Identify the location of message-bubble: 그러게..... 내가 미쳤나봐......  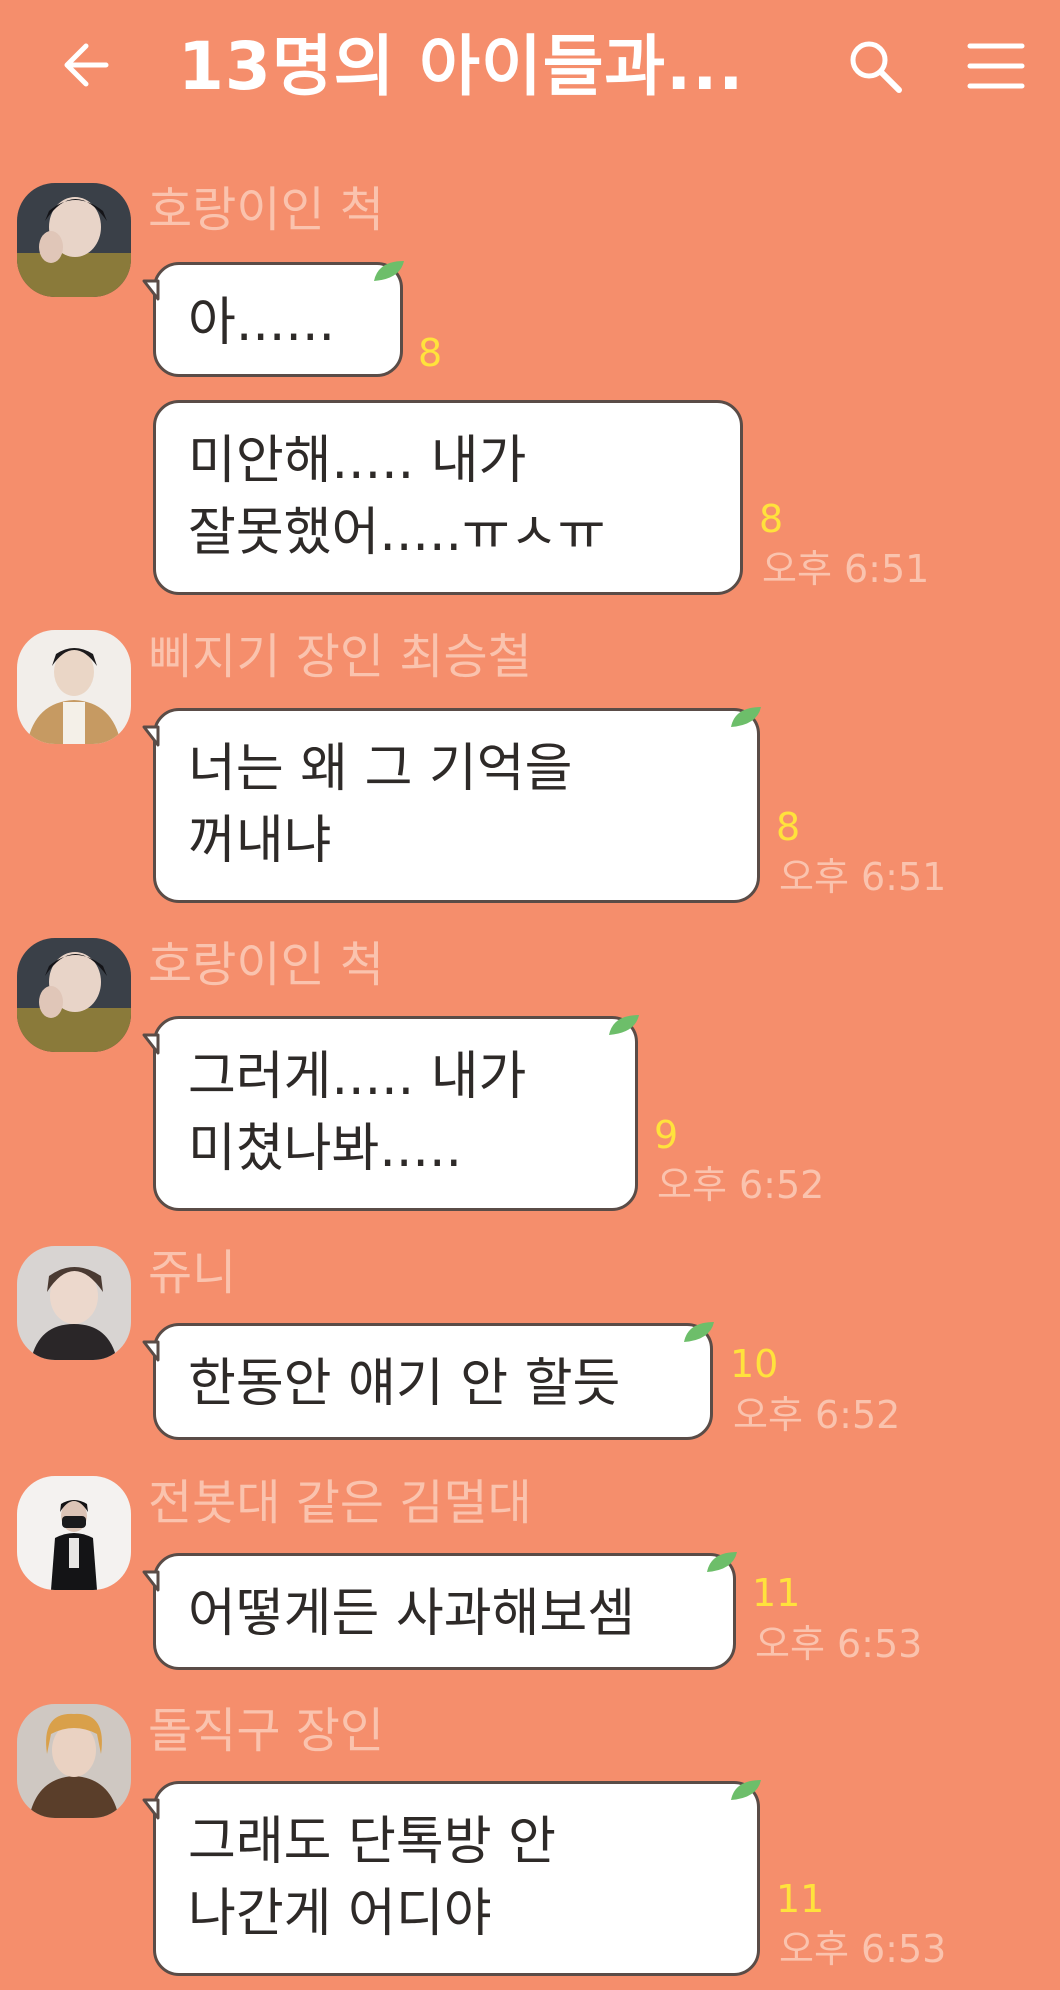
(390, 1113).